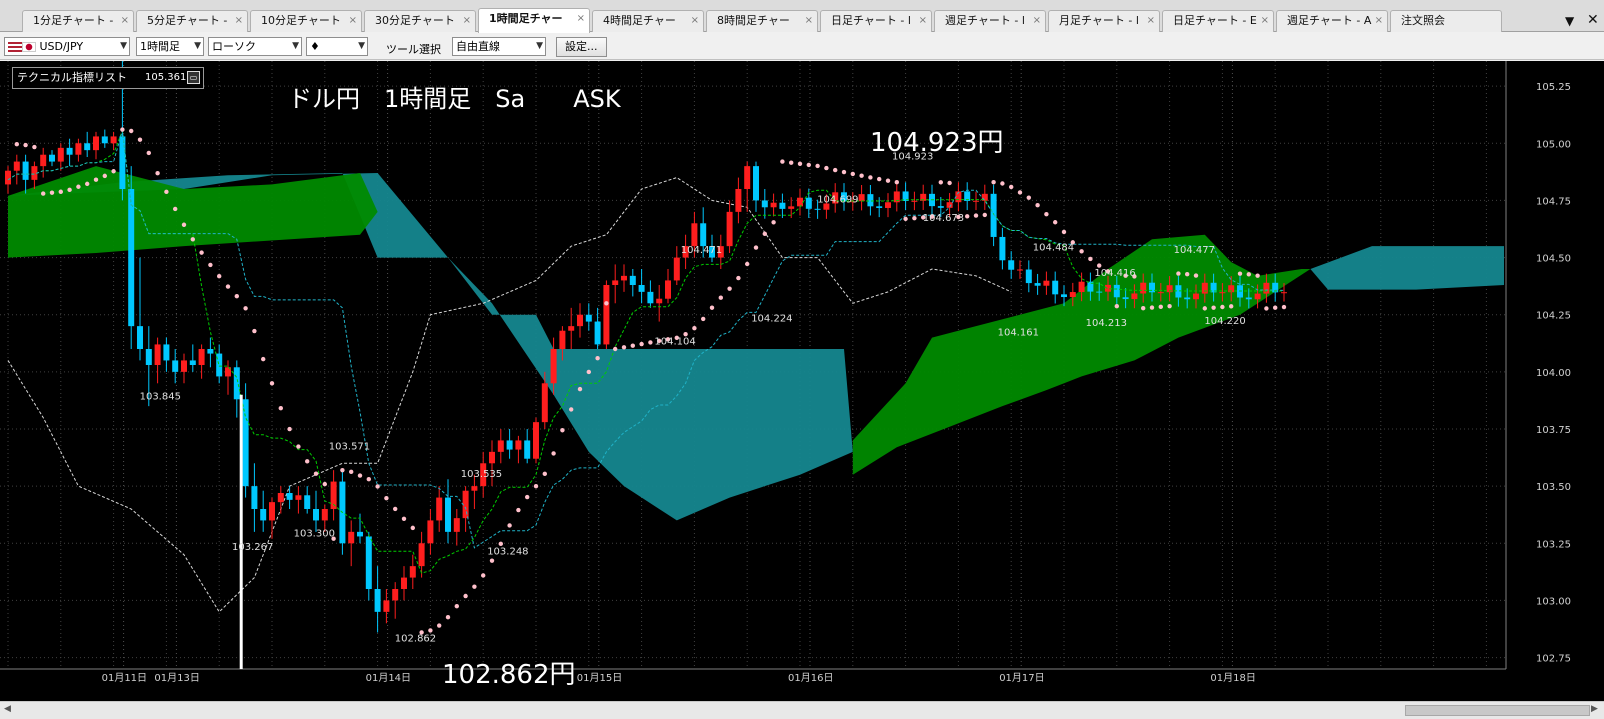  Describe the element at coordinates (349, 447) in the screenshot. I see `price-annotation: 103.571` at that location.